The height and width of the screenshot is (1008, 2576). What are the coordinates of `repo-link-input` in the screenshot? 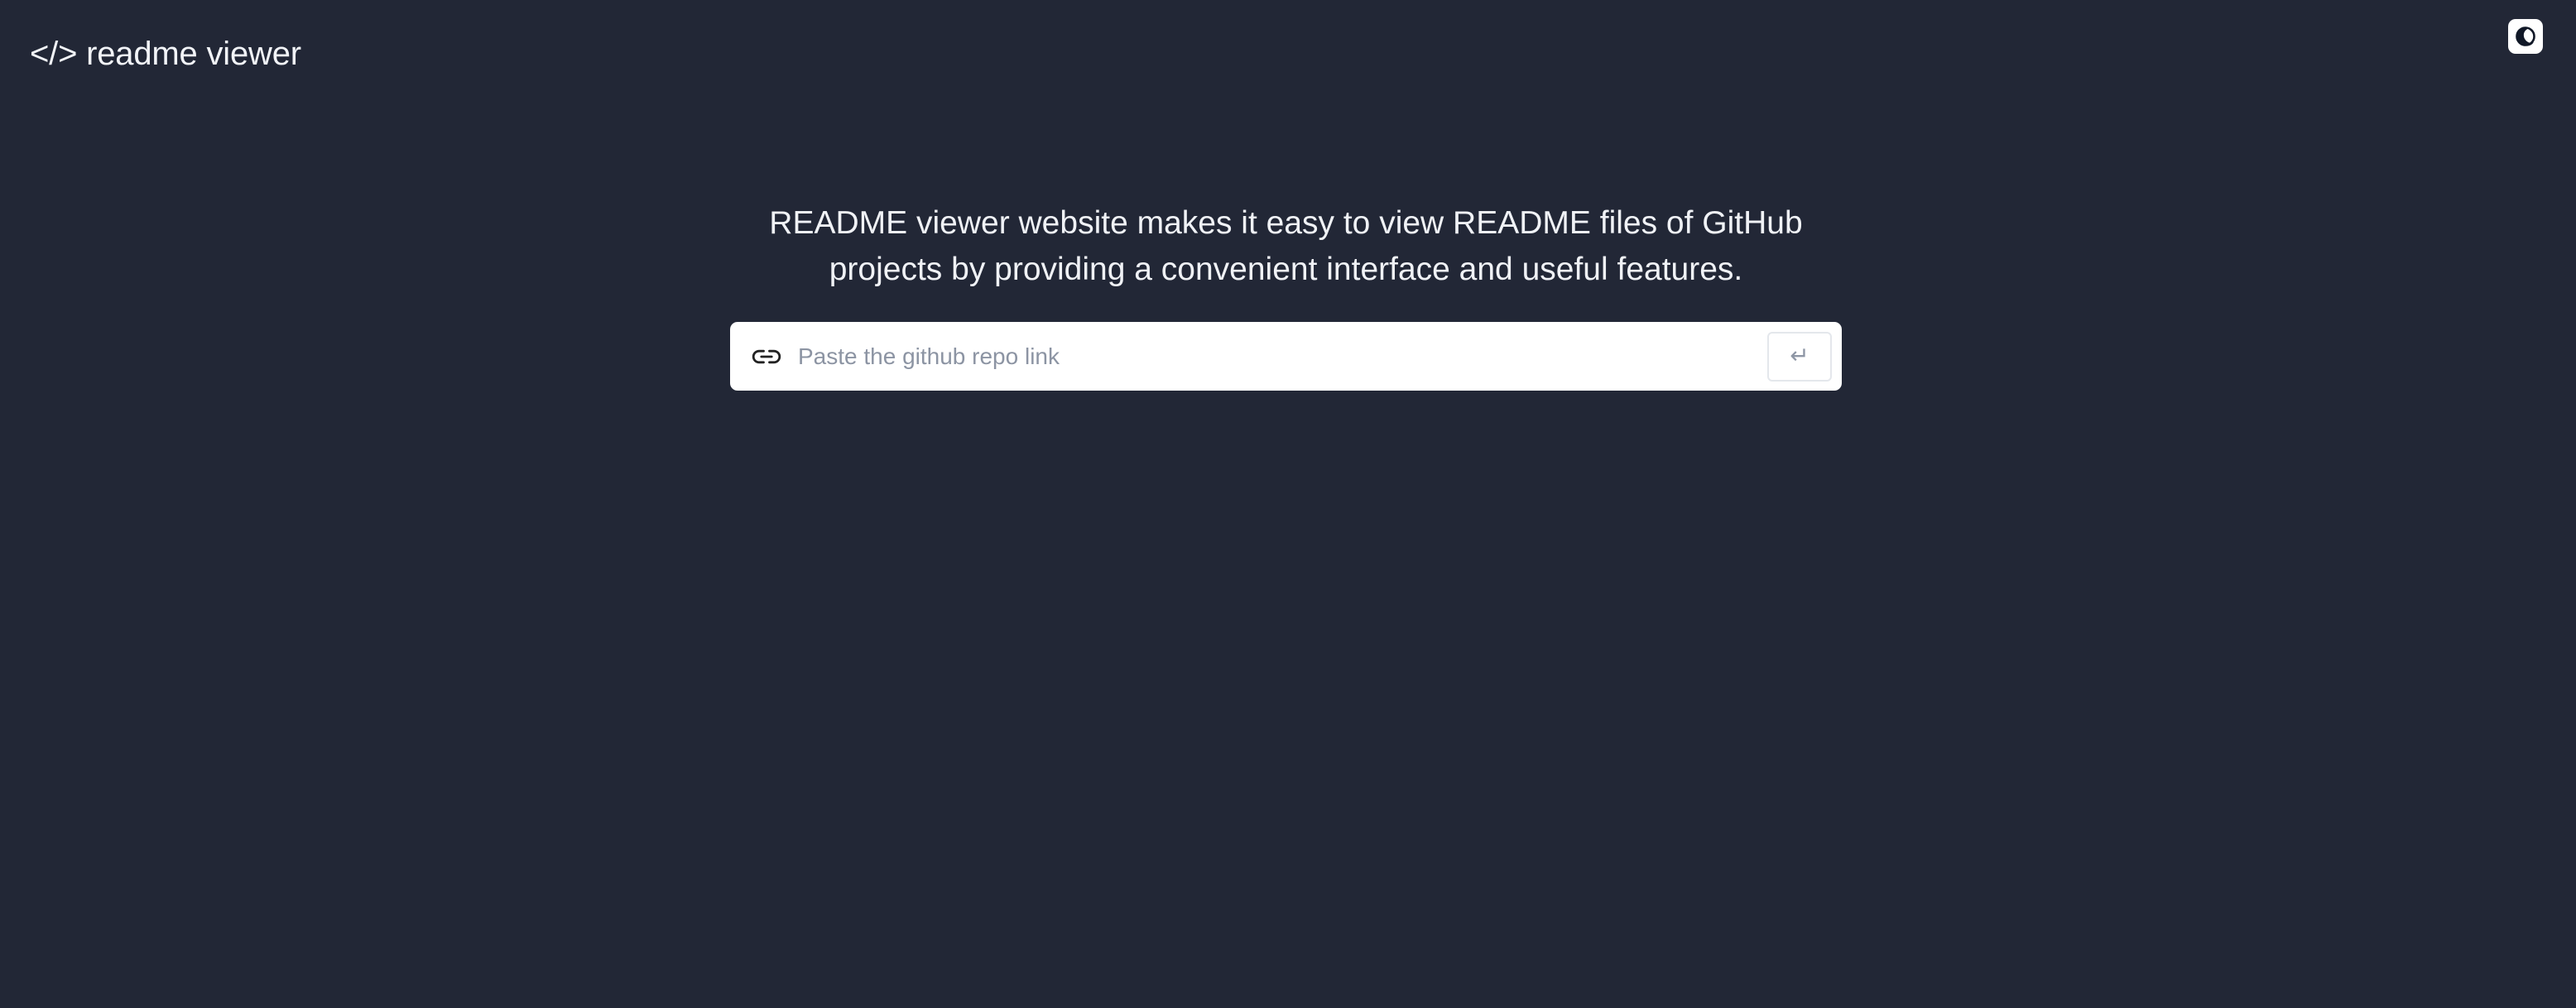 It's located at (1277, 356).